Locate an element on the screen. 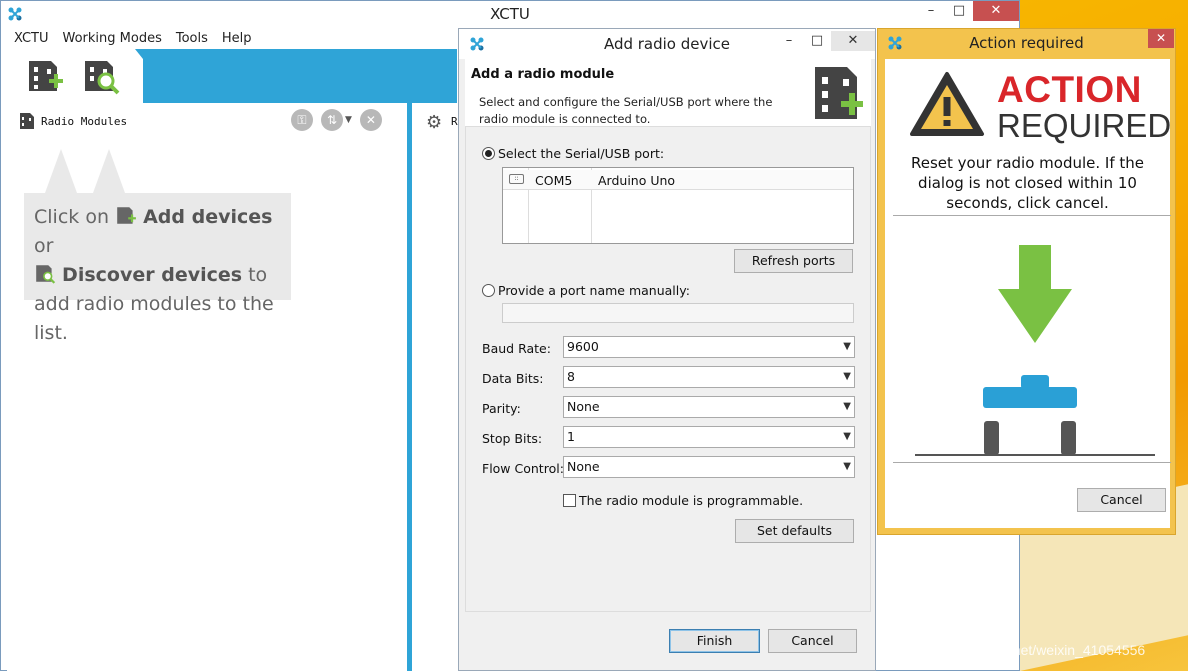  programmable-label: The radio module is programmable. is located at coordinates (691, 500).